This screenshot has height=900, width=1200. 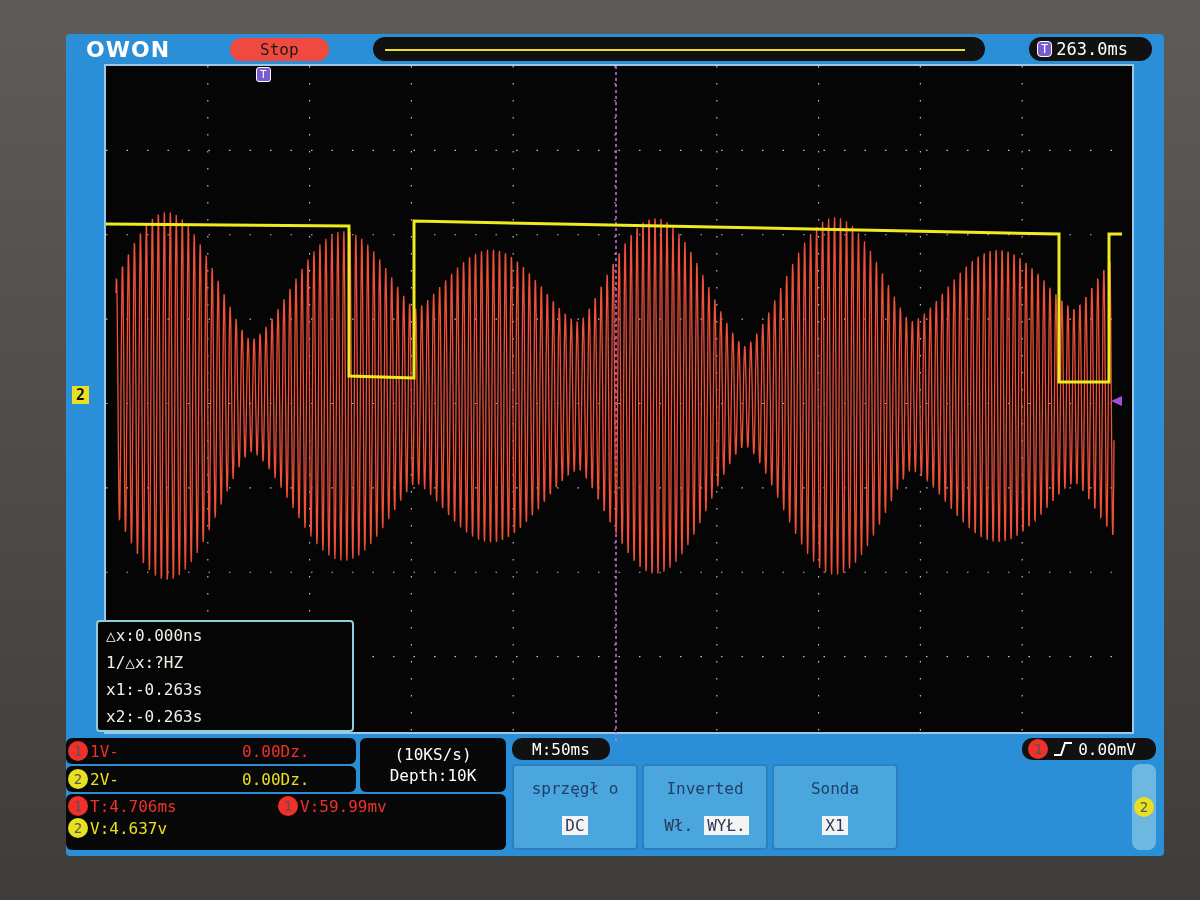 I want to click on trigger-position-badge: T, so click(x=263, y=74).